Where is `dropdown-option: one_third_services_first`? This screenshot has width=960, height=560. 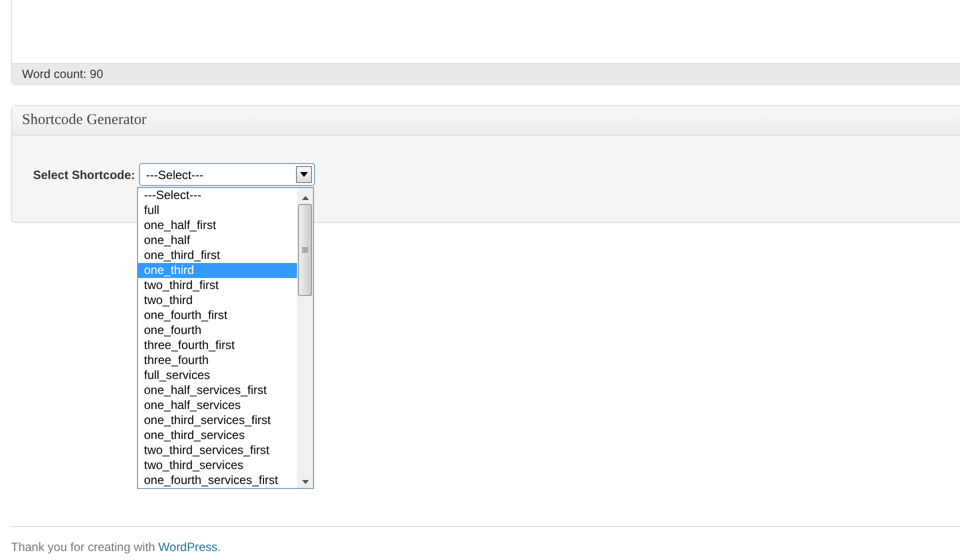 dropdown-option: one_third_services_first is located at coordinates (217, 420).